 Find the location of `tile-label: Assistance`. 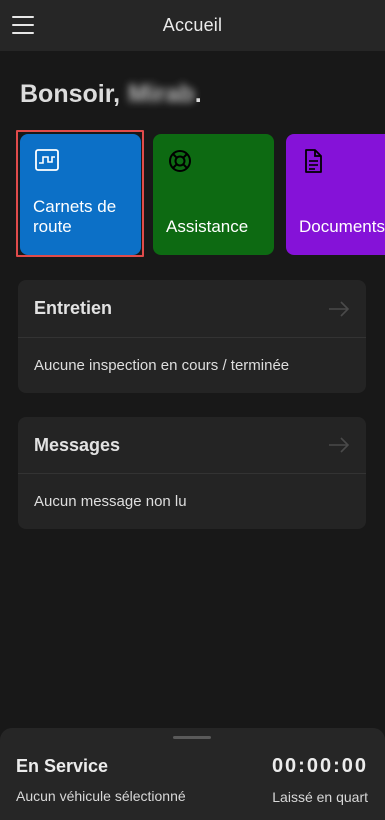

tile-label: Assistance is located at coordinates (207, 226).